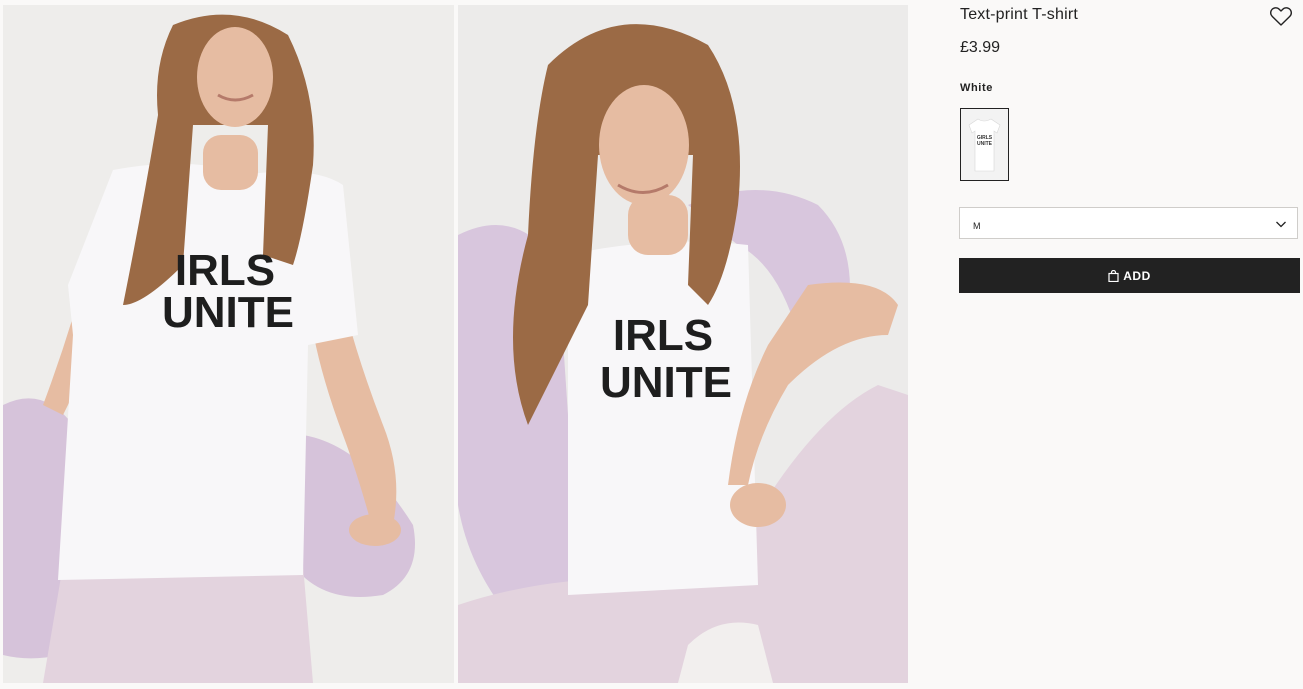 The image size is (1303, 689). I want to click on print-line1: IRLS, so click(663, 335).